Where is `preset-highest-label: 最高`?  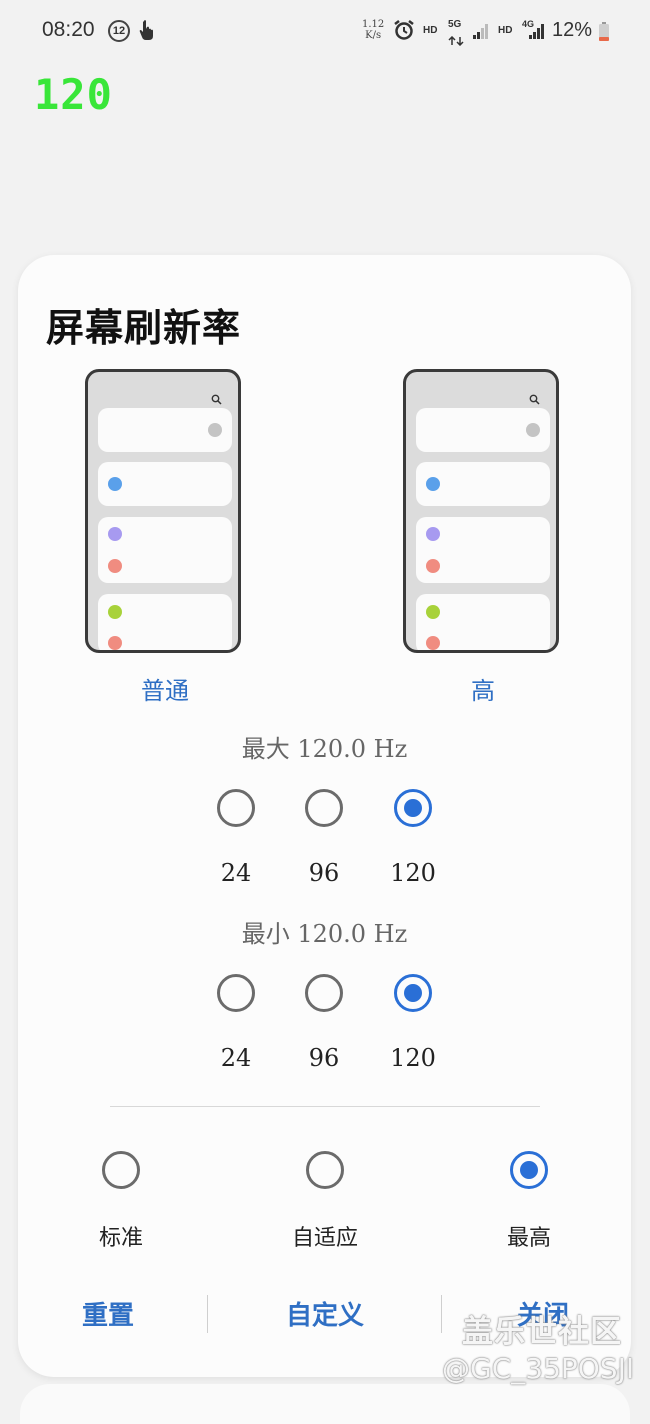 preset-highest-label: 最高 is located at coordinates (528, 1238).